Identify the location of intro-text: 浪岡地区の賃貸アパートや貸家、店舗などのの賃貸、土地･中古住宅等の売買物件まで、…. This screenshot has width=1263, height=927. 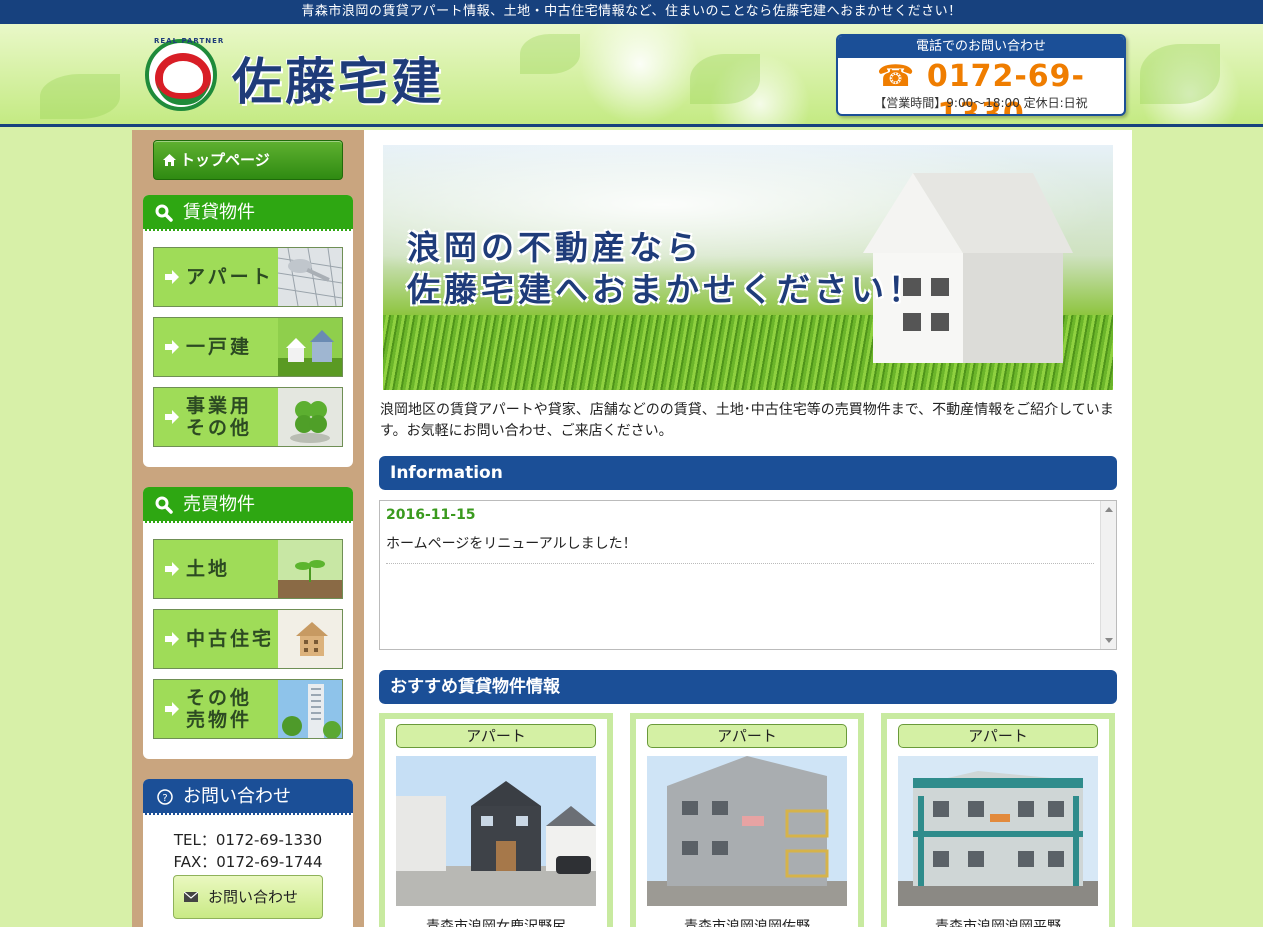
(747, 420).